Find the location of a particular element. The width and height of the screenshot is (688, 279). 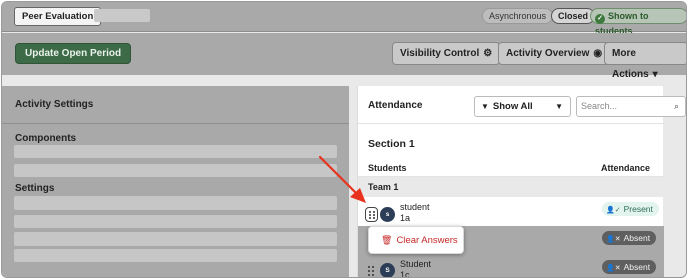

annotation-arrow is located at coordinates (342, 179).